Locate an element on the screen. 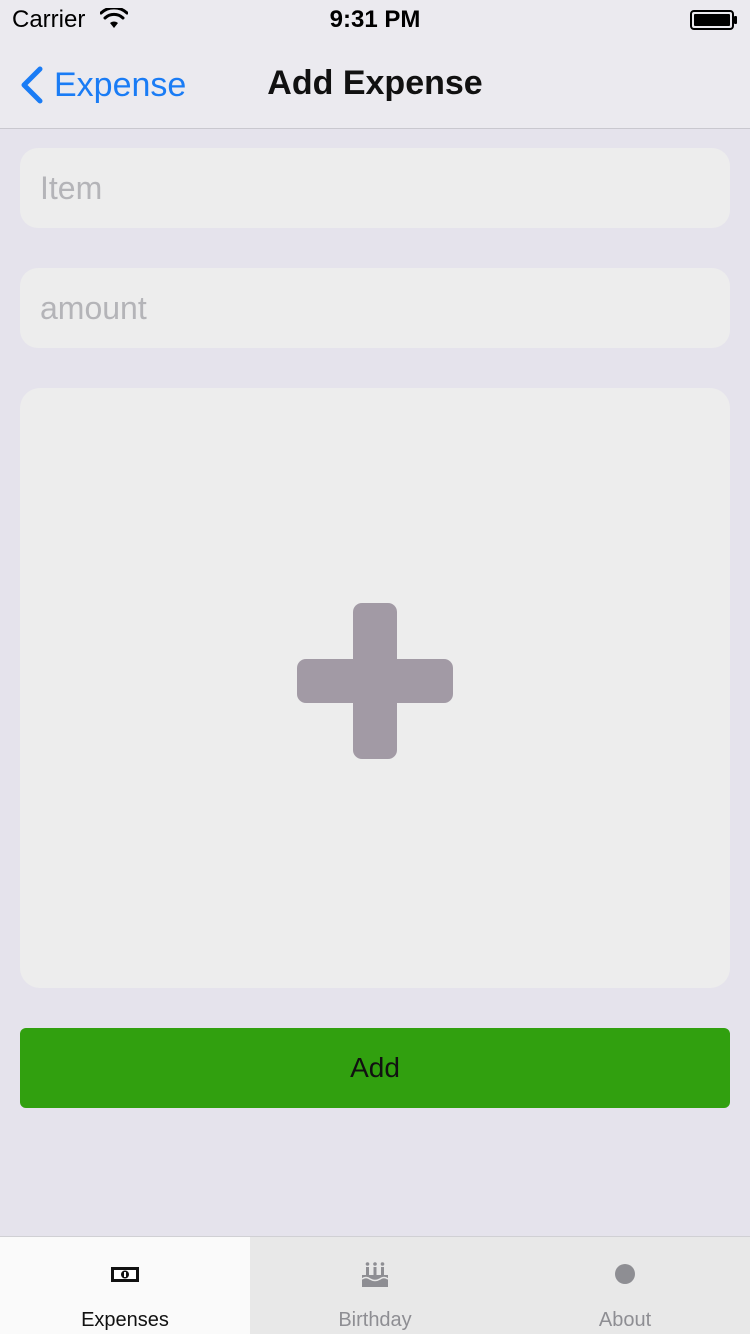 This screenshot has height=1334, width=750. tab-birthday: Birthday is located at coordinates (375, 1285).